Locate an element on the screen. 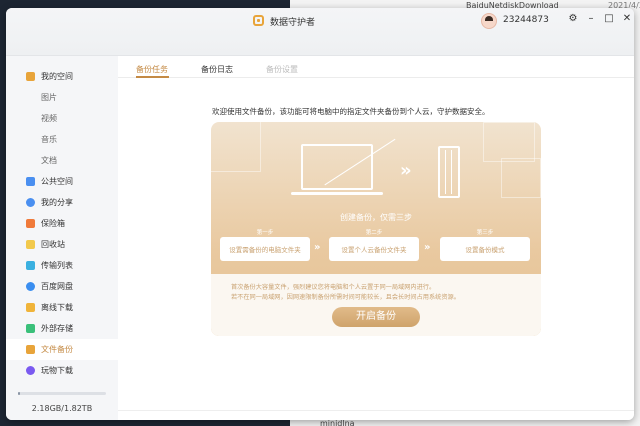 The image size is (640, 426). background-row: minidlna is located at coordinates (337, 422).